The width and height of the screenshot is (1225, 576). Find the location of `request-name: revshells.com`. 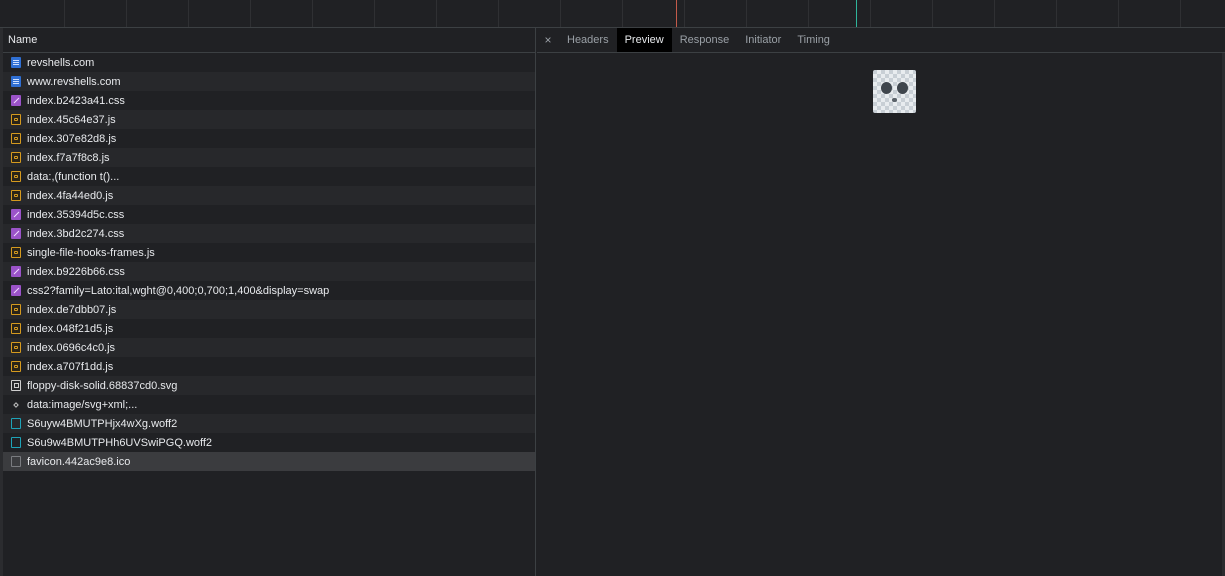

request-name: revshells.com is located at coordinates (61, 62).